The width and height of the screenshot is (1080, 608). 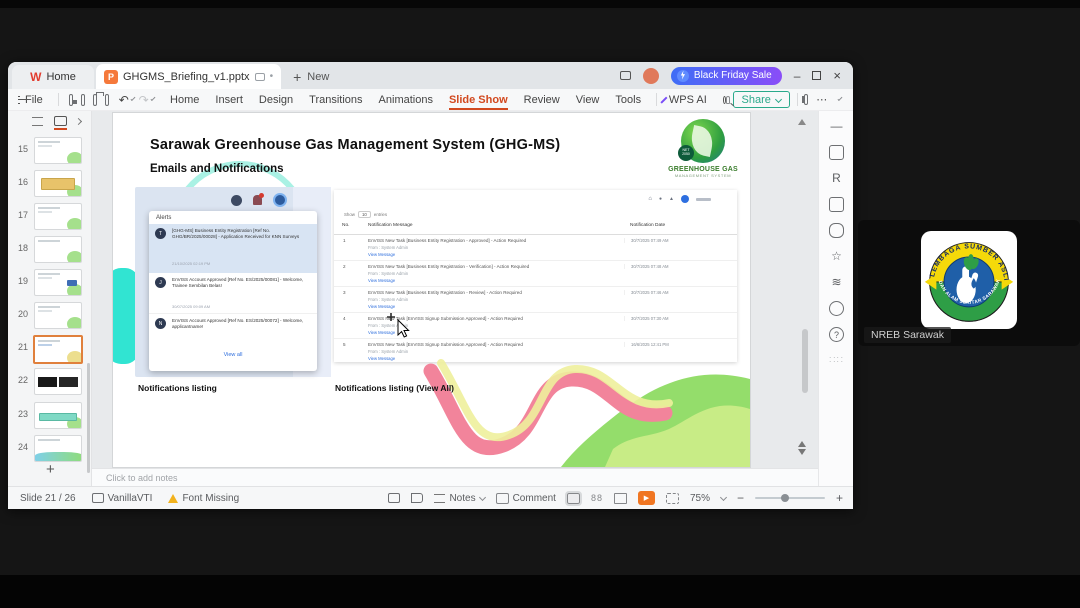 I want to click on menu-wps-ai: WPS AI, so click(x=692, y=100).